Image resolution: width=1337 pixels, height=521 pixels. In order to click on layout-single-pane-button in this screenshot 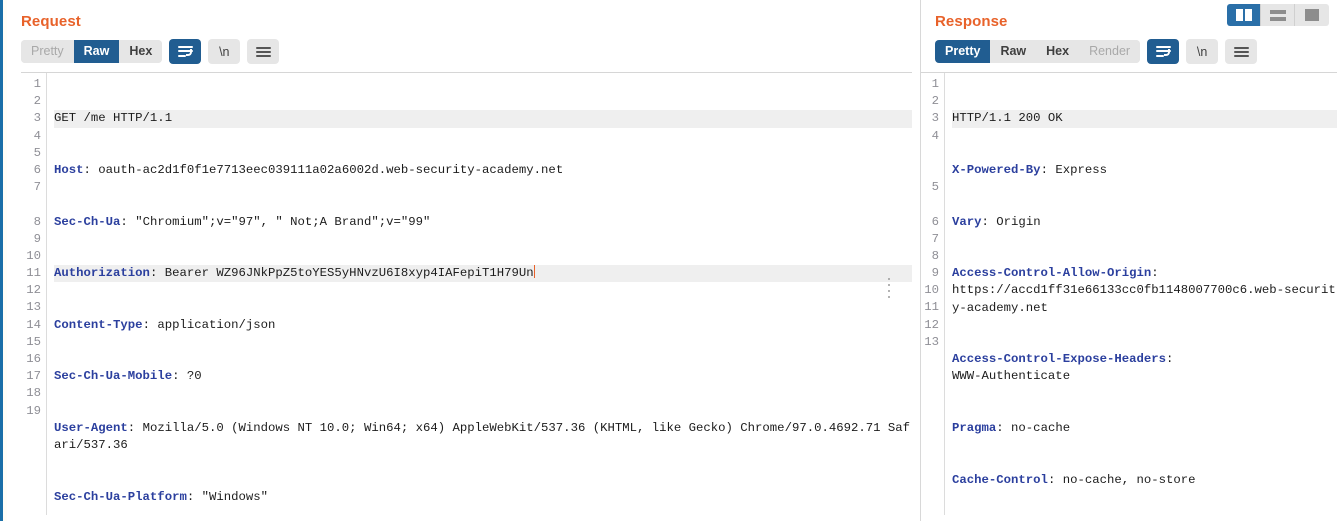, I will do `click(1312, 15)`.